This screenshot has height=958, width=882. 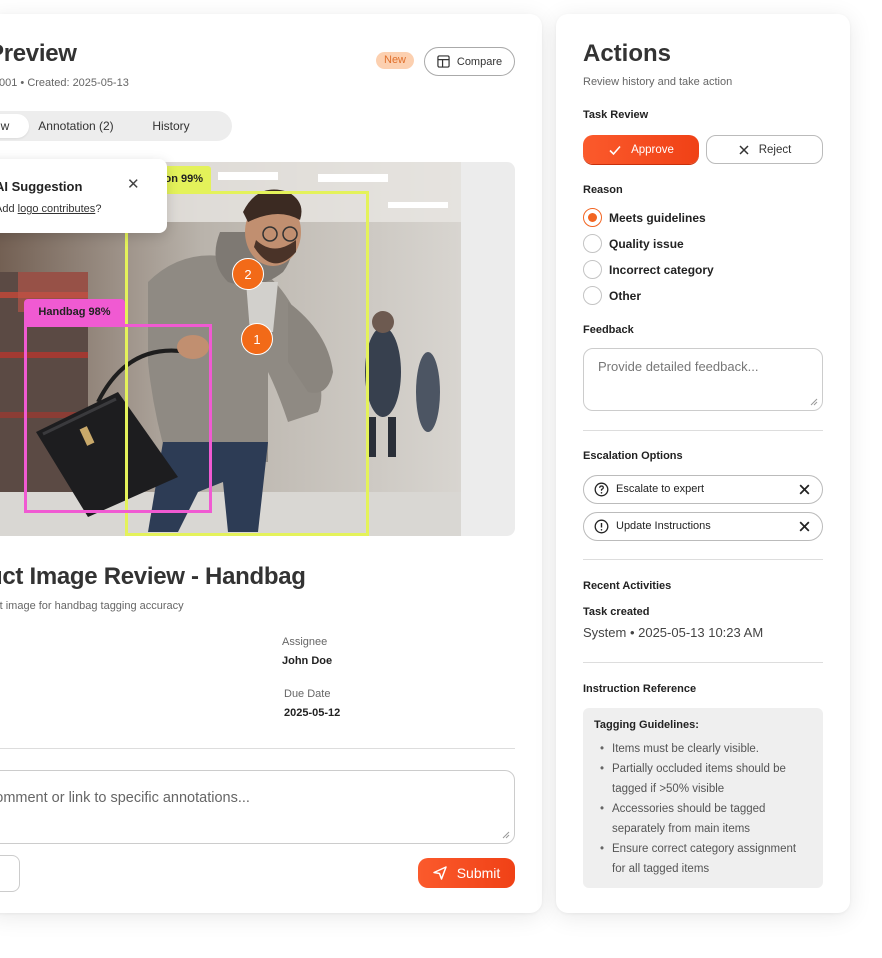 I want to click on due-date-value: 2025-05-12, so click(x=312, y=713).